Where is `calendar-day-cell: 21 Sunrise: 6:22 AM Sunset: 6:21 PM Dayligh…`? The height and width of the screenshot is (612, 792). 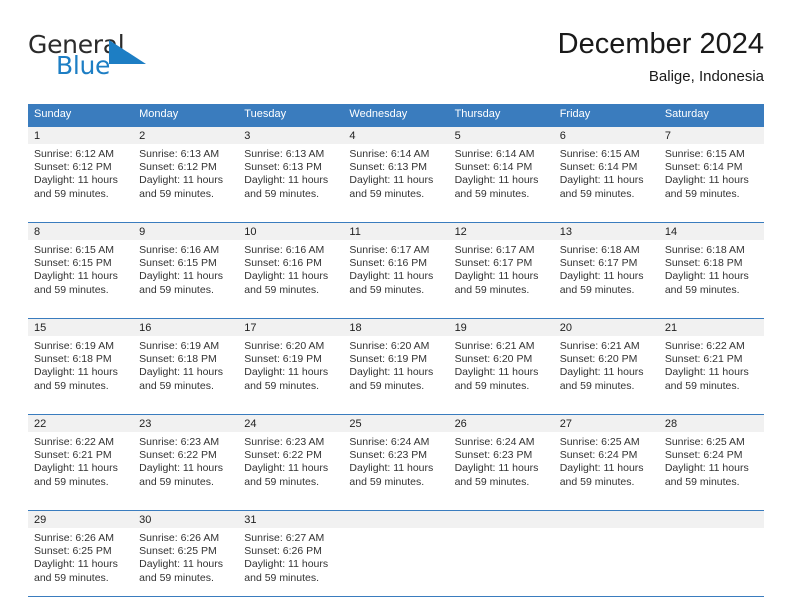 calendar-day-cell: 21 Sunrise: 6:22 AM Sunset: 6:21 PM Dayligh… is located at coordinates (711, 361).